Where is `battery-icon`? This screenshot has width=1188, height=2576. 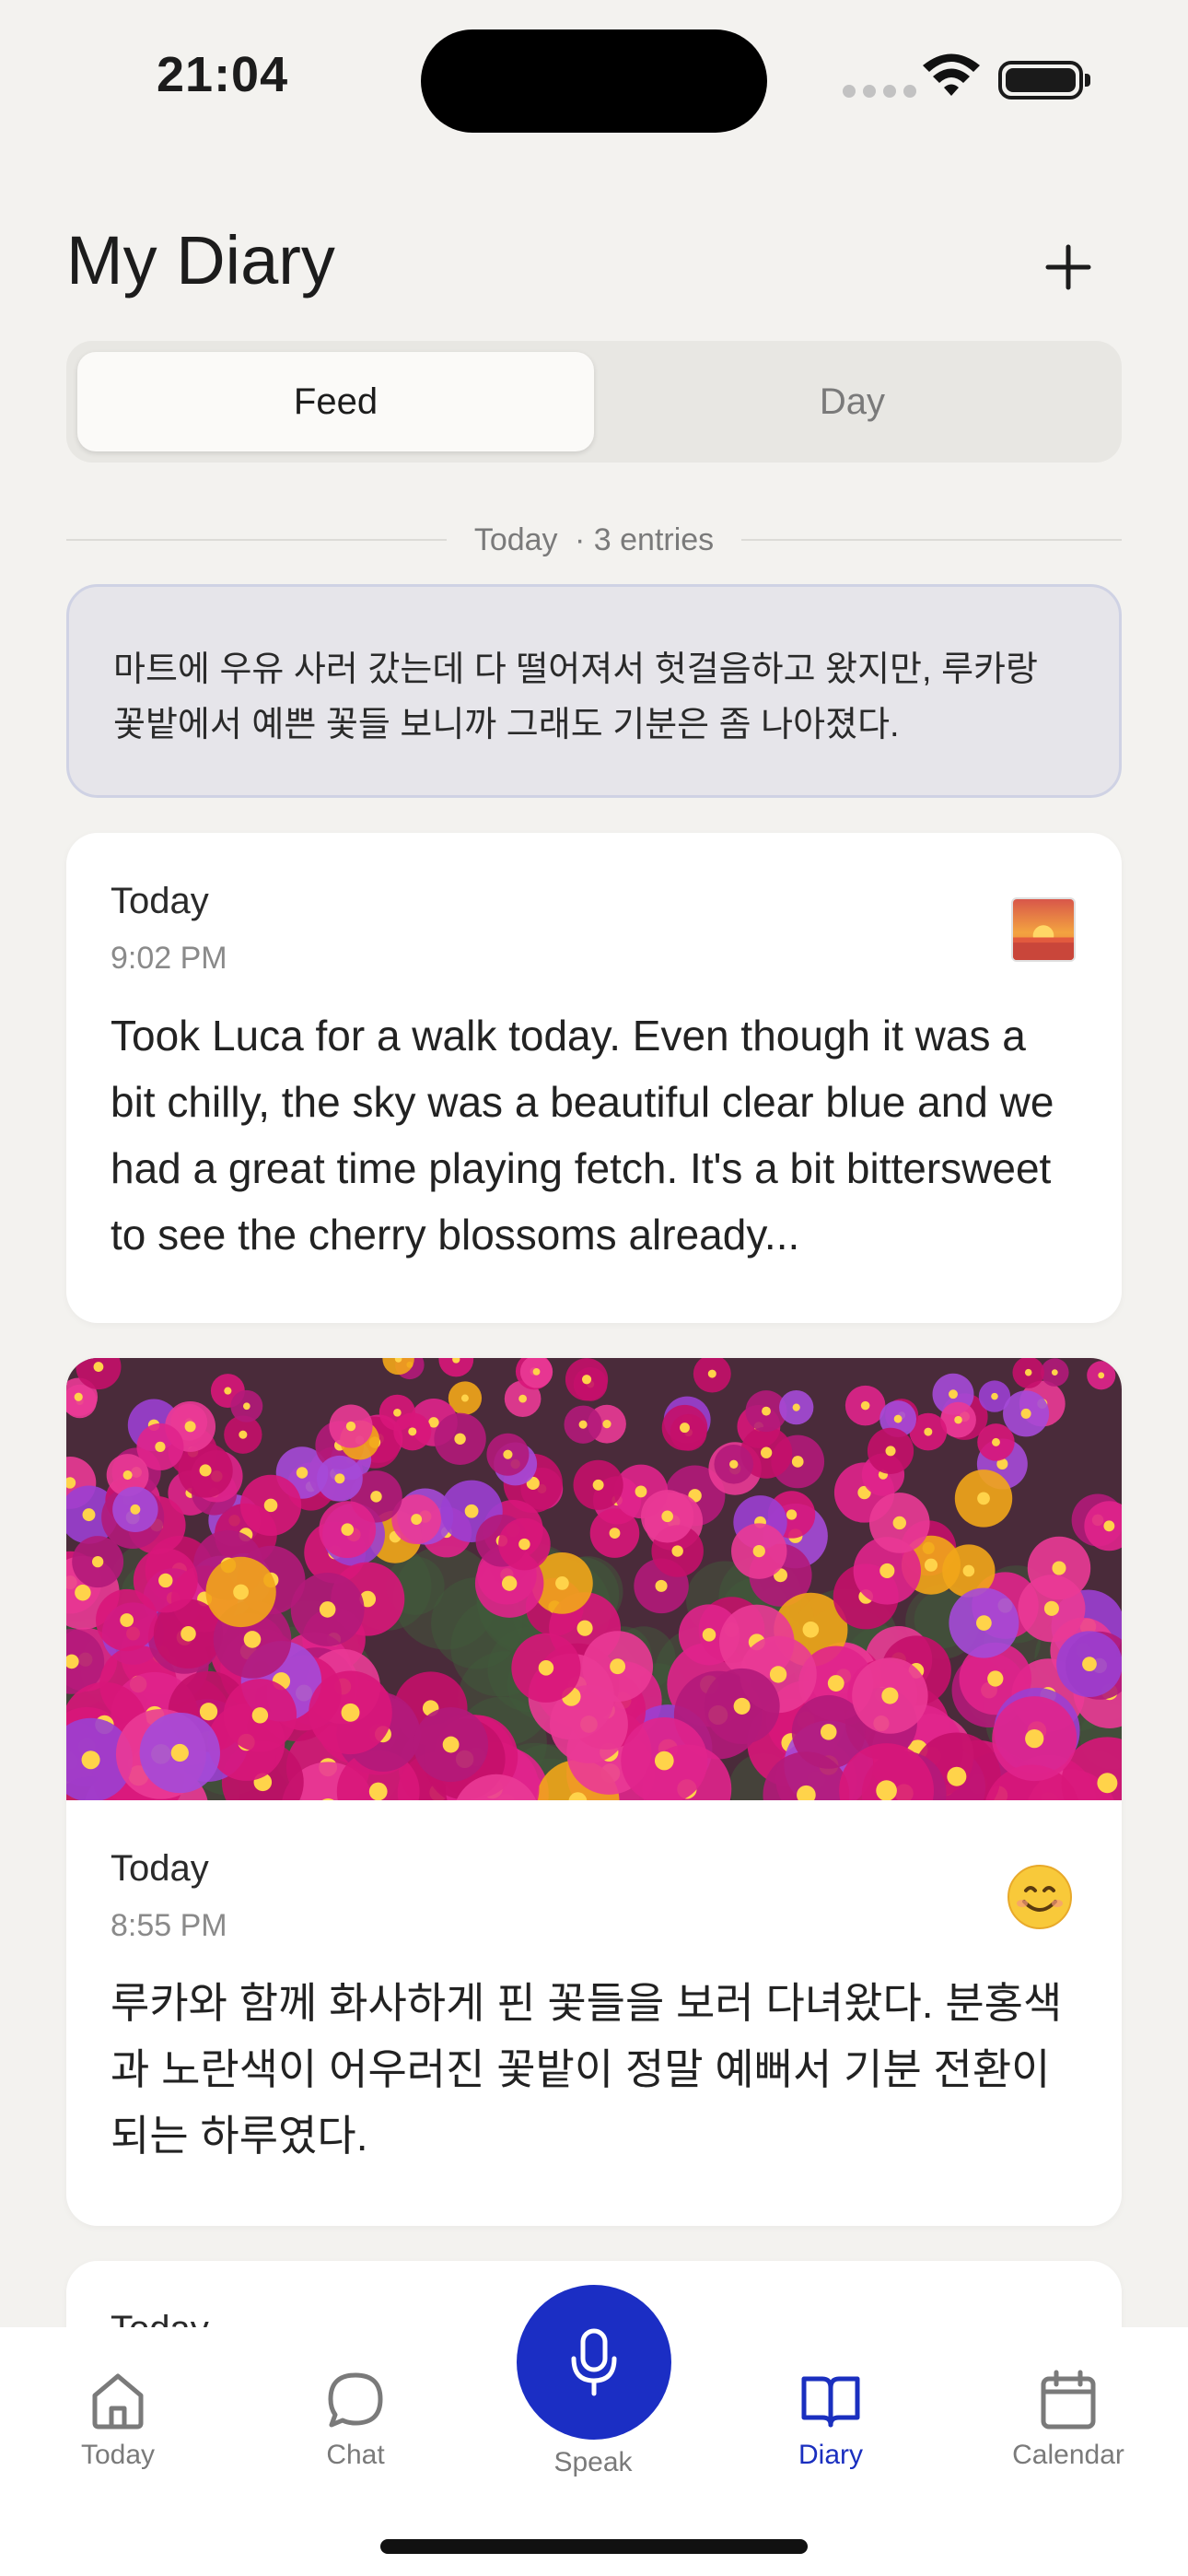
battery-icon is located at coordinates (1044, 80).